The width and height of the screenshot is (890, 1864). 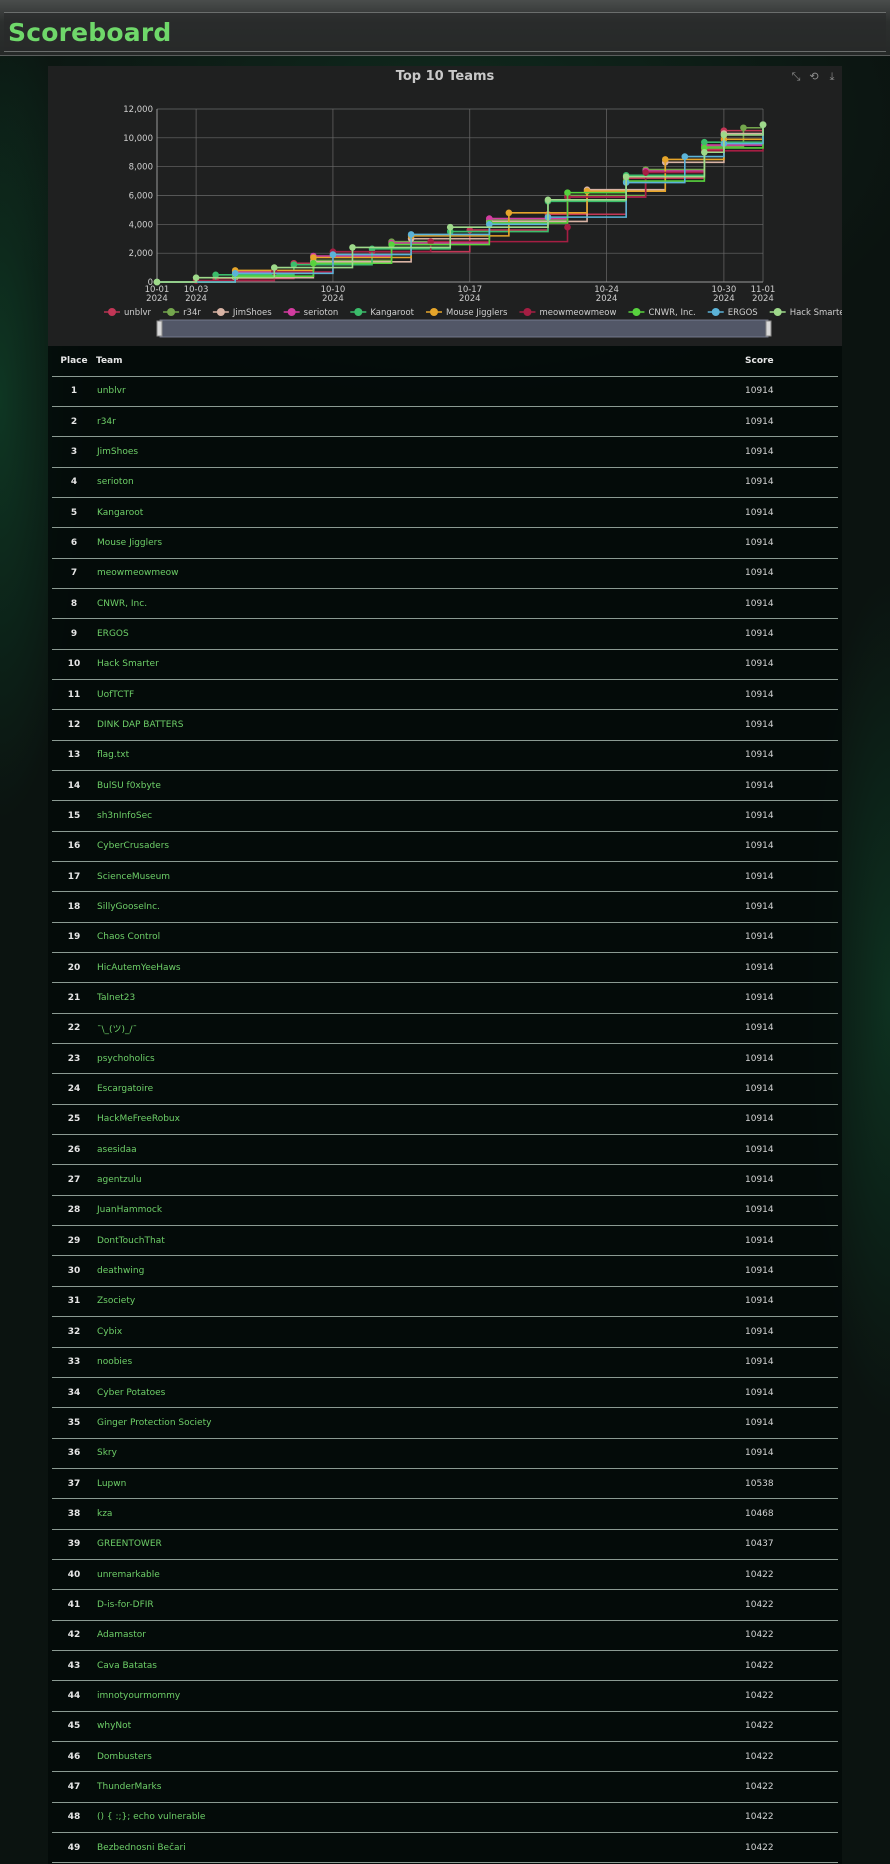 What do you see at coordinates (445, 1848) in the screenshot?
I see `table-row: 49 Bezbednosni Bečari 10422` at bounding box center [445, 1848].